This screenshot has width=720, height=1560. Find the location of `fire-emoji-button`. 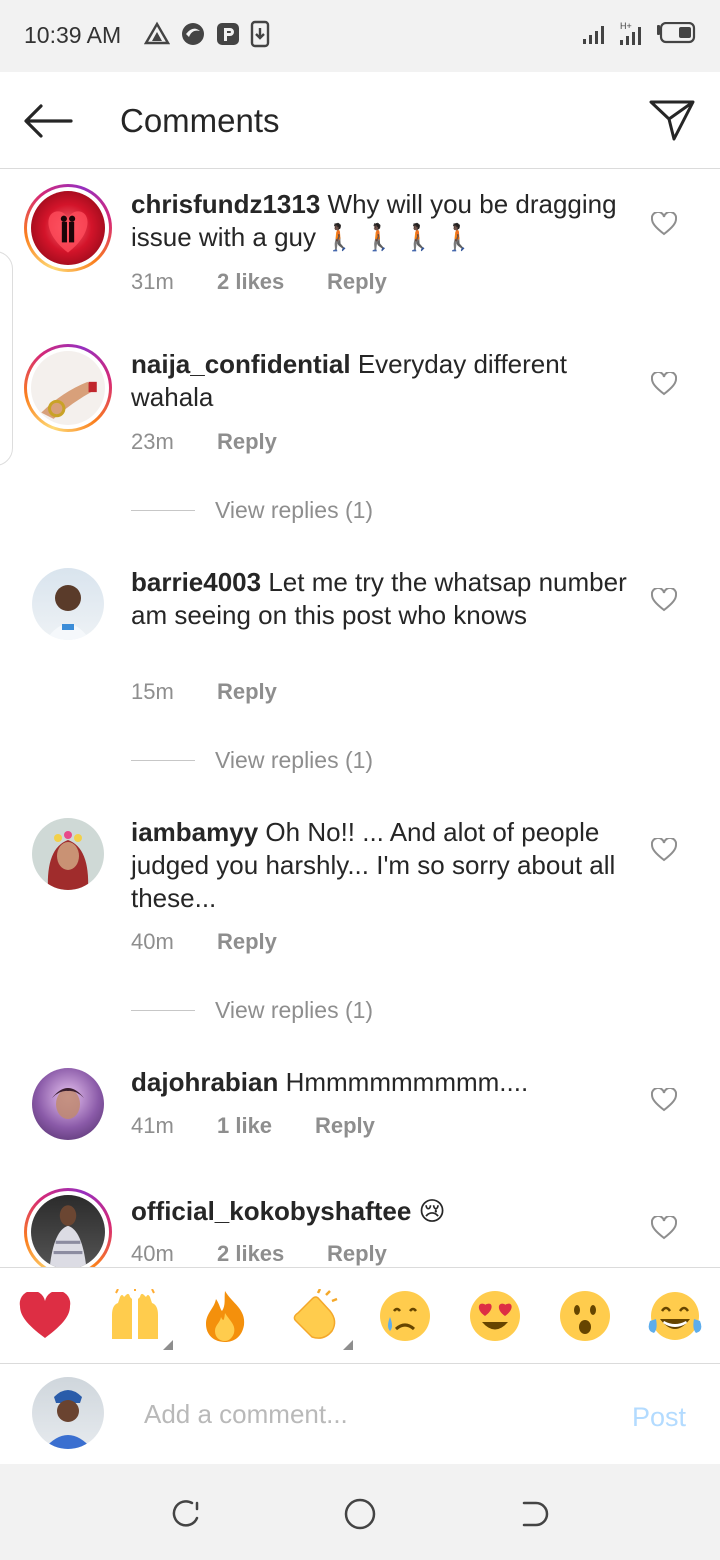

fire-emoji-button is located at coordinates (225, 1316).